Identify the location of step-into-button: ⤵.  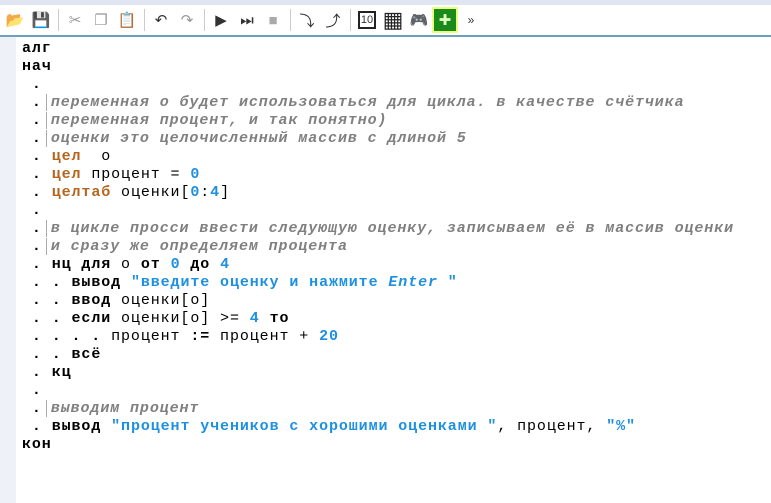
(307, 20).